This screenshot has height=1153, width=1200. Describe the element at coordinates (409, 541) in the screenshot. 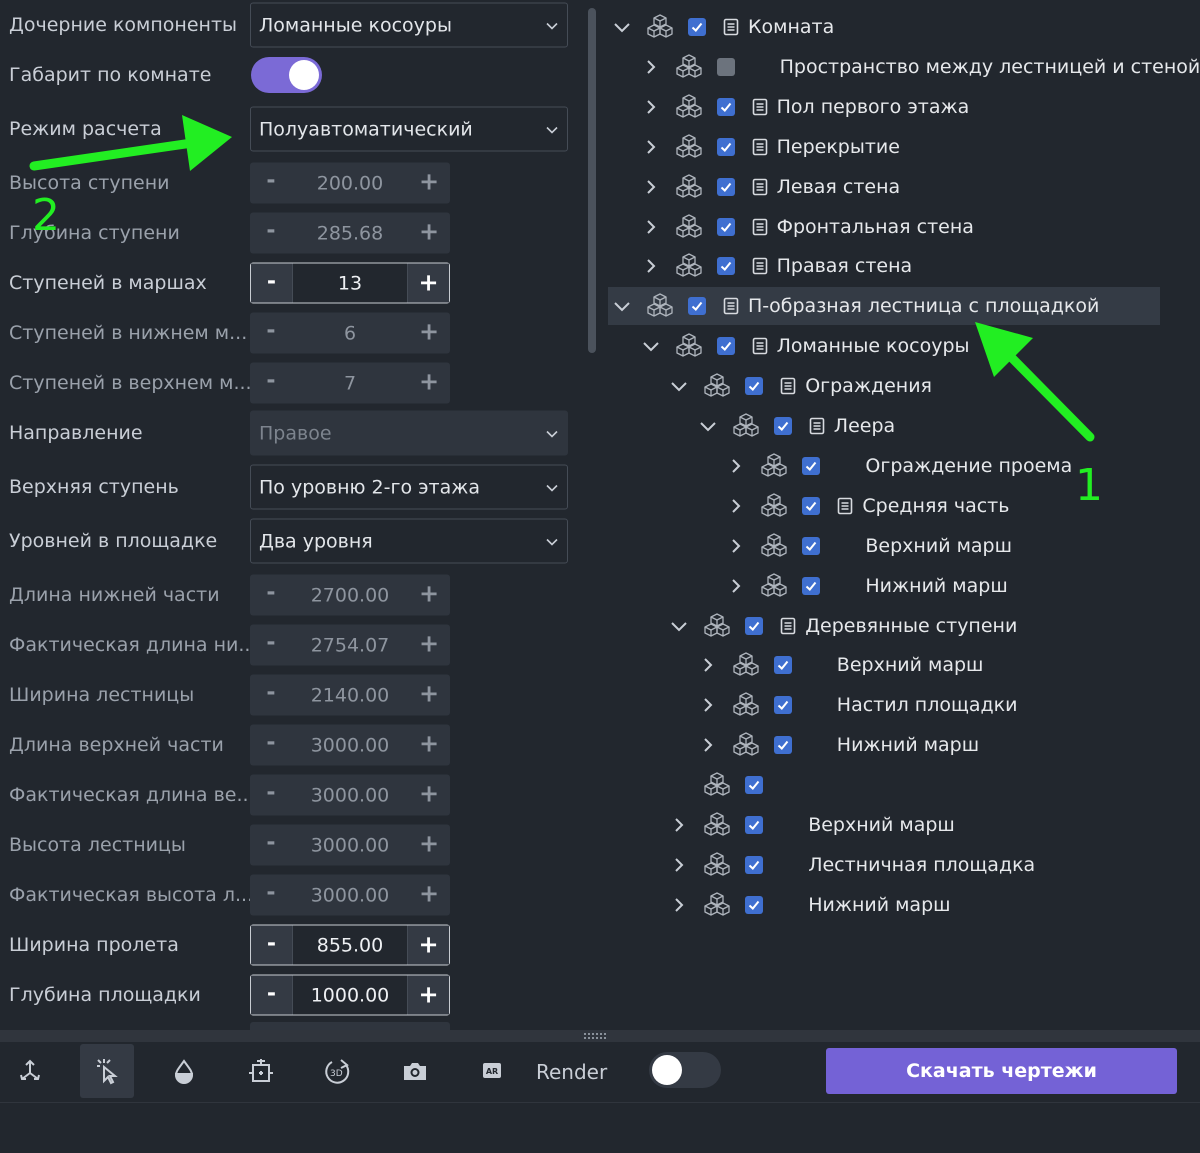

I see `property-select: Два уровня` at that location.